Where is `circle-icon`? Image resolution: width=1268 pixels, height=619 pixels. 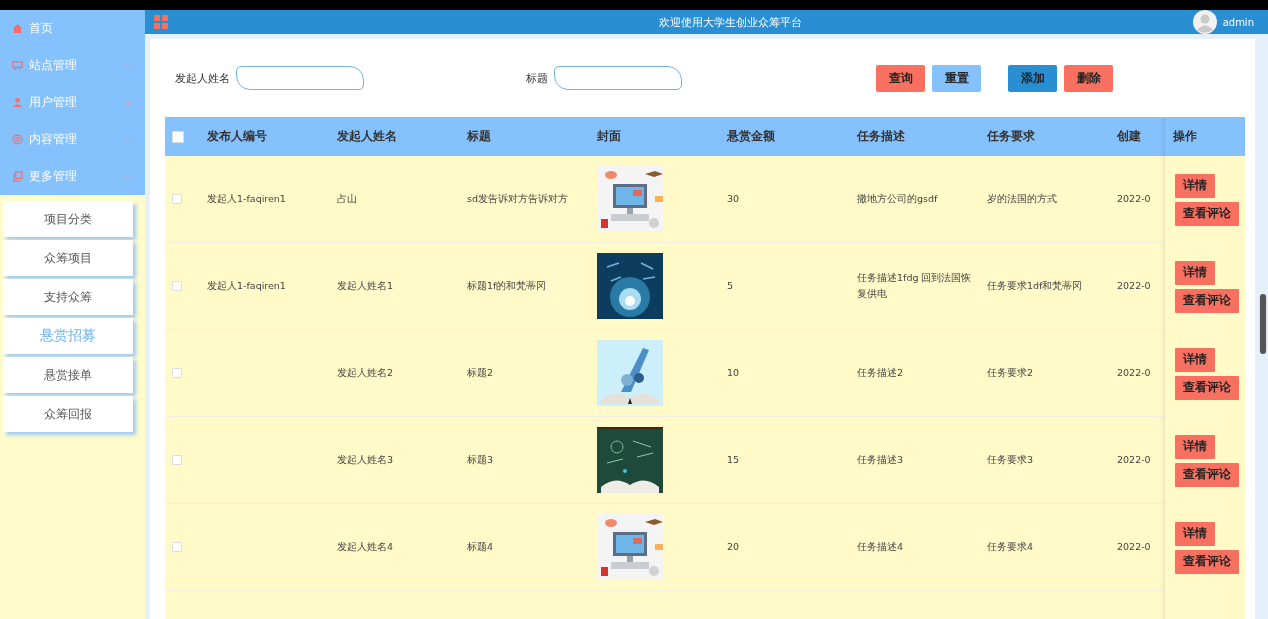 circle-icon is located at coordinates (17, 139).